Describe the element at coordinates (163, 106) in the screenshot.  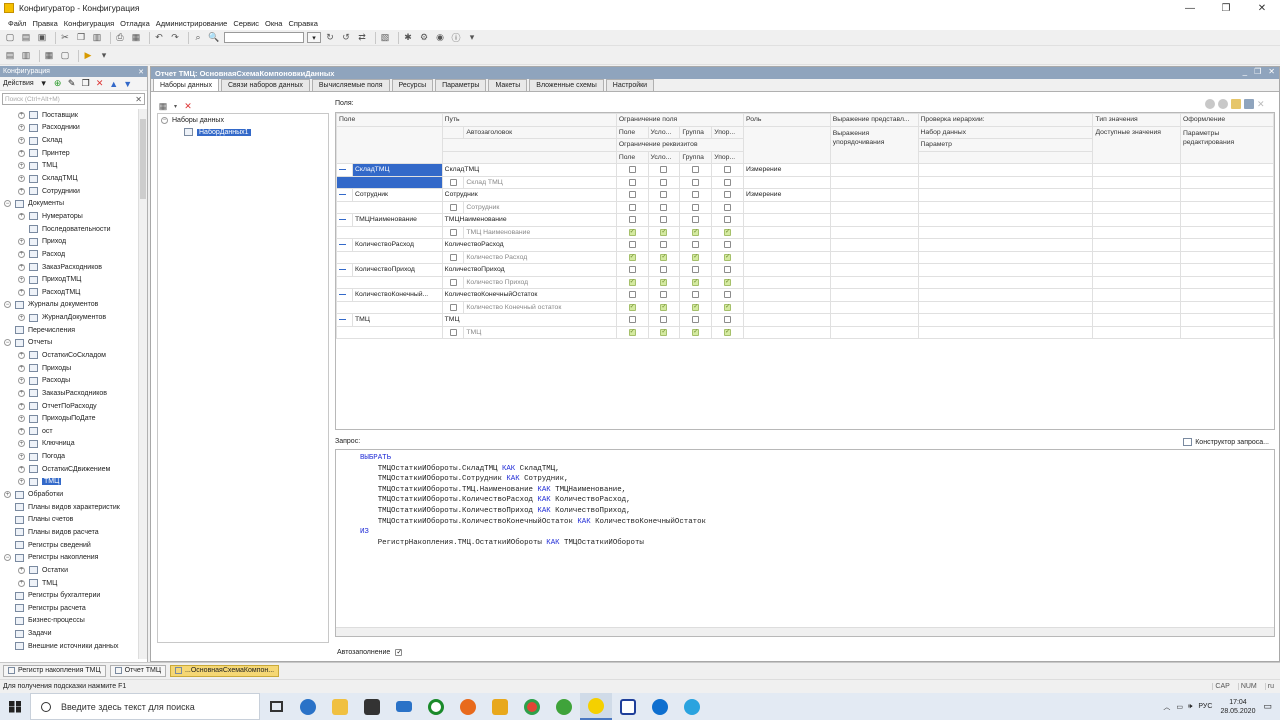
I see `add-dataset-icon: ▦` at that location.